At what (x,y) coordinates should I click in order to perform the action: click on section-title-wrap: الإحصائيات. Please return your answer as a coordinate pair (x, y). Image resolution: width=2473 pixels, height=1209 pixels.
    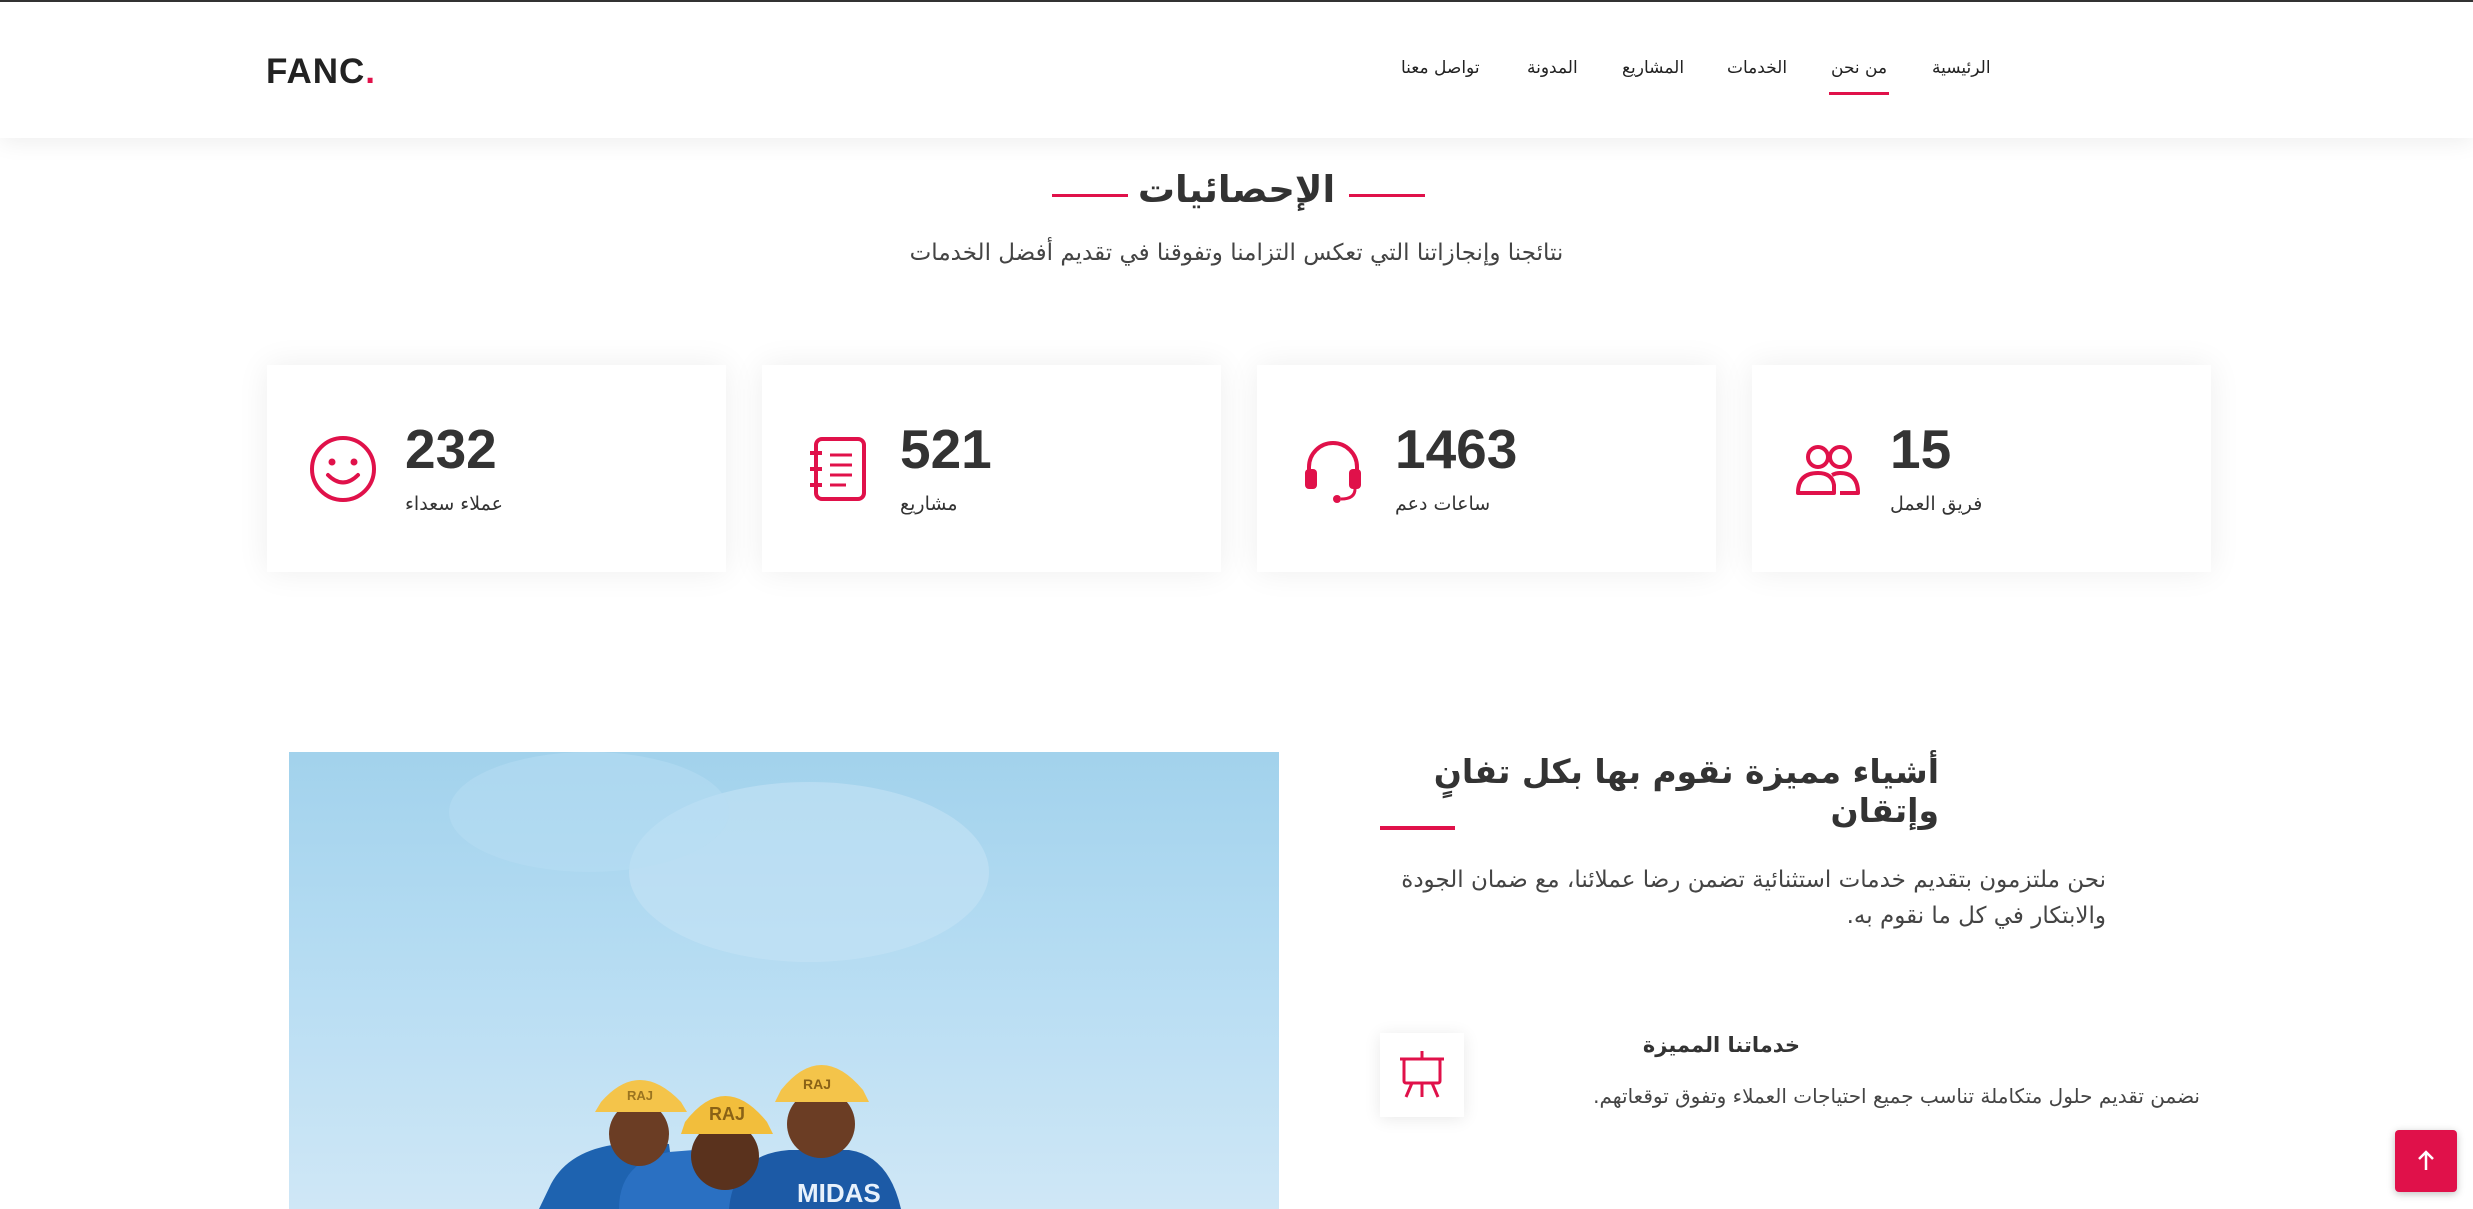
    Looking at the image, I should click on (1236, 189).